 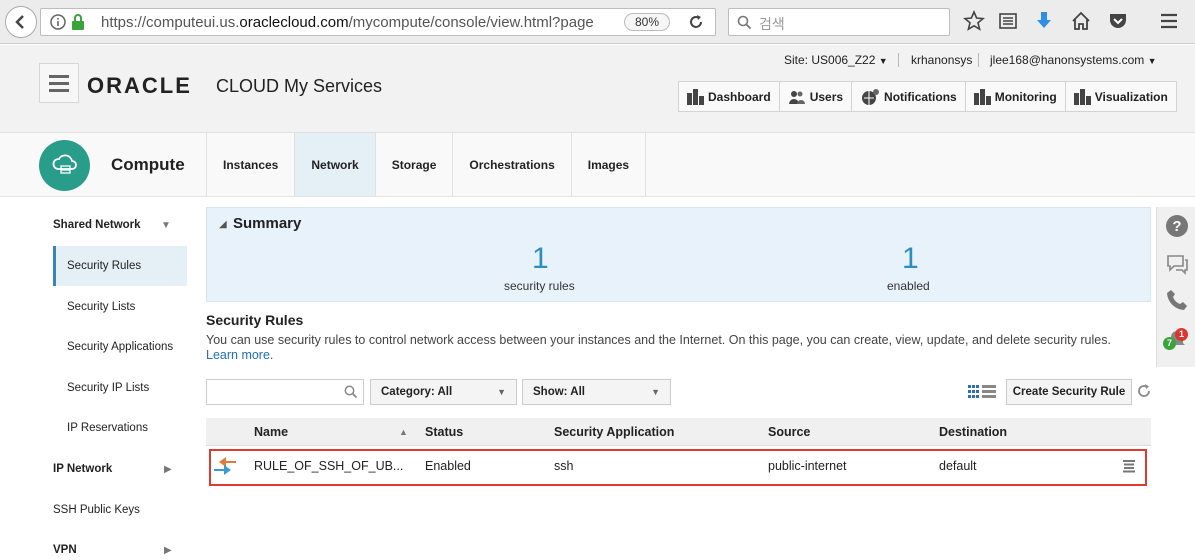 What do you see at coordinates (1169, 343) in the screenshot?
I see `notification-count: 7` at bounding box center [1169, 343].